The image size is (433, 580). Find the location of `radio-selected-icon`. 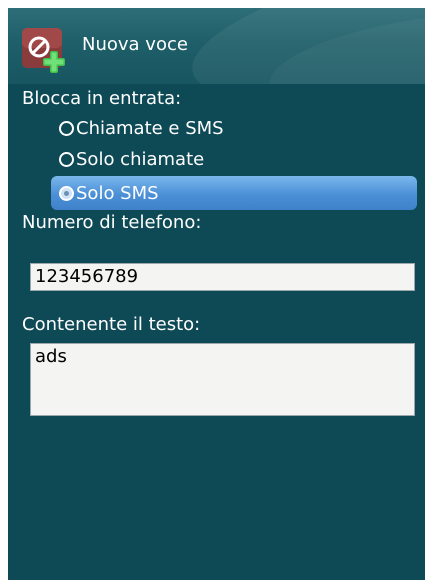

radio-selected-icon is located at coordinates (66, 193).